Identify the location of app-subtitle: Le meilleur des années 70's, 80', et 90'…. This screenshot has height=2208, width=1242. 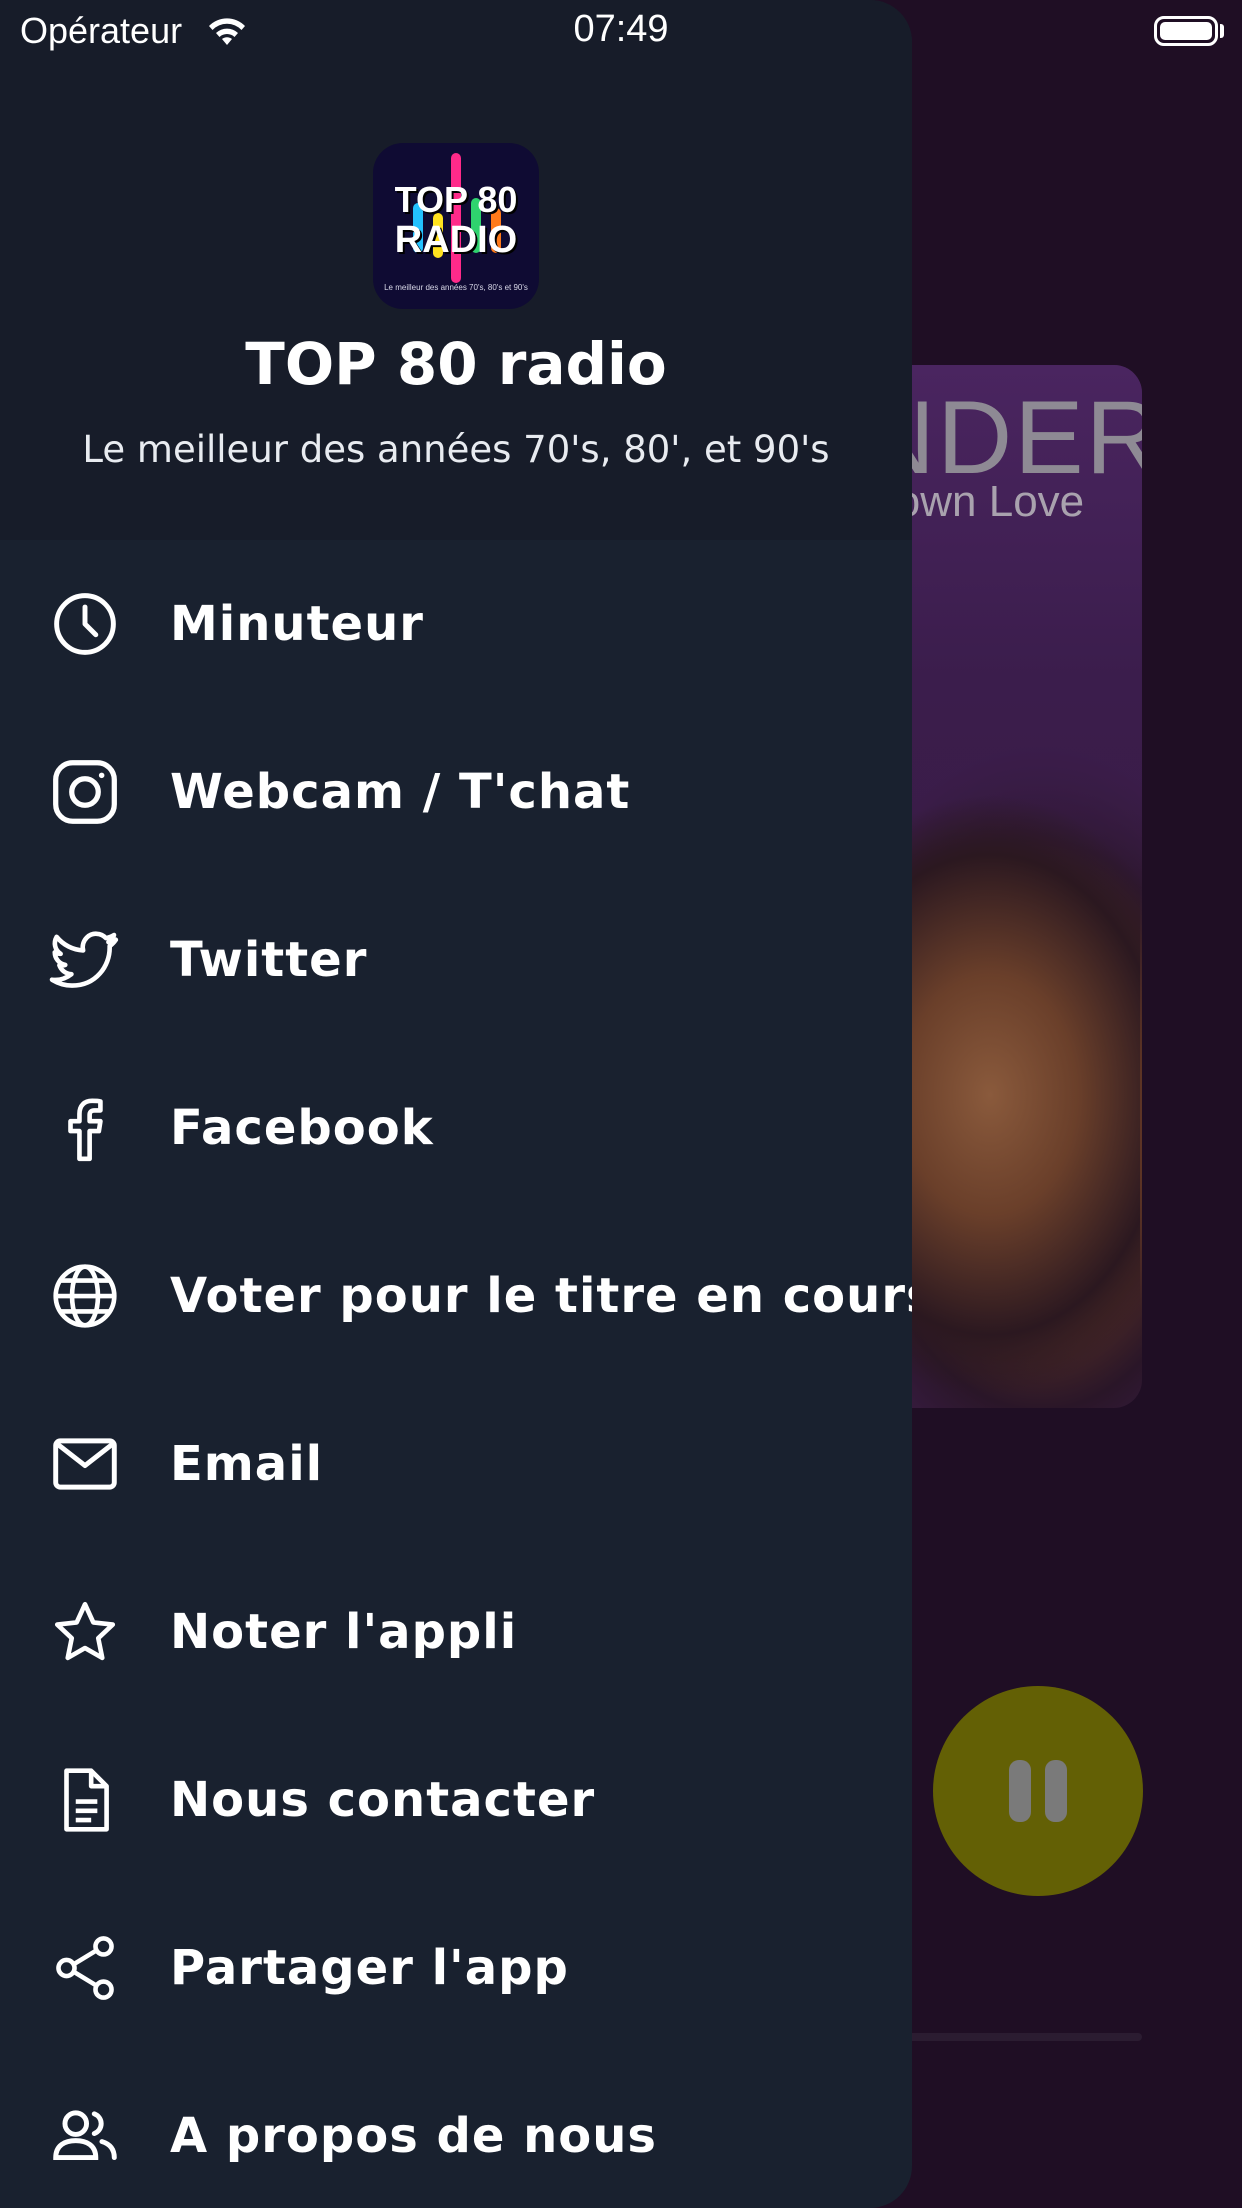
(456, 449).